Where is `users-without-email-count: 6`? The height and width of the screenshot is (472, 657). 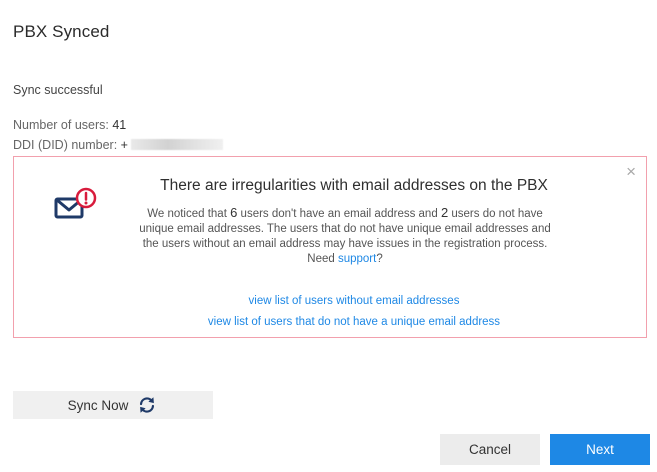
users-without-email-count: 6 is located at coordinates (234, 212).